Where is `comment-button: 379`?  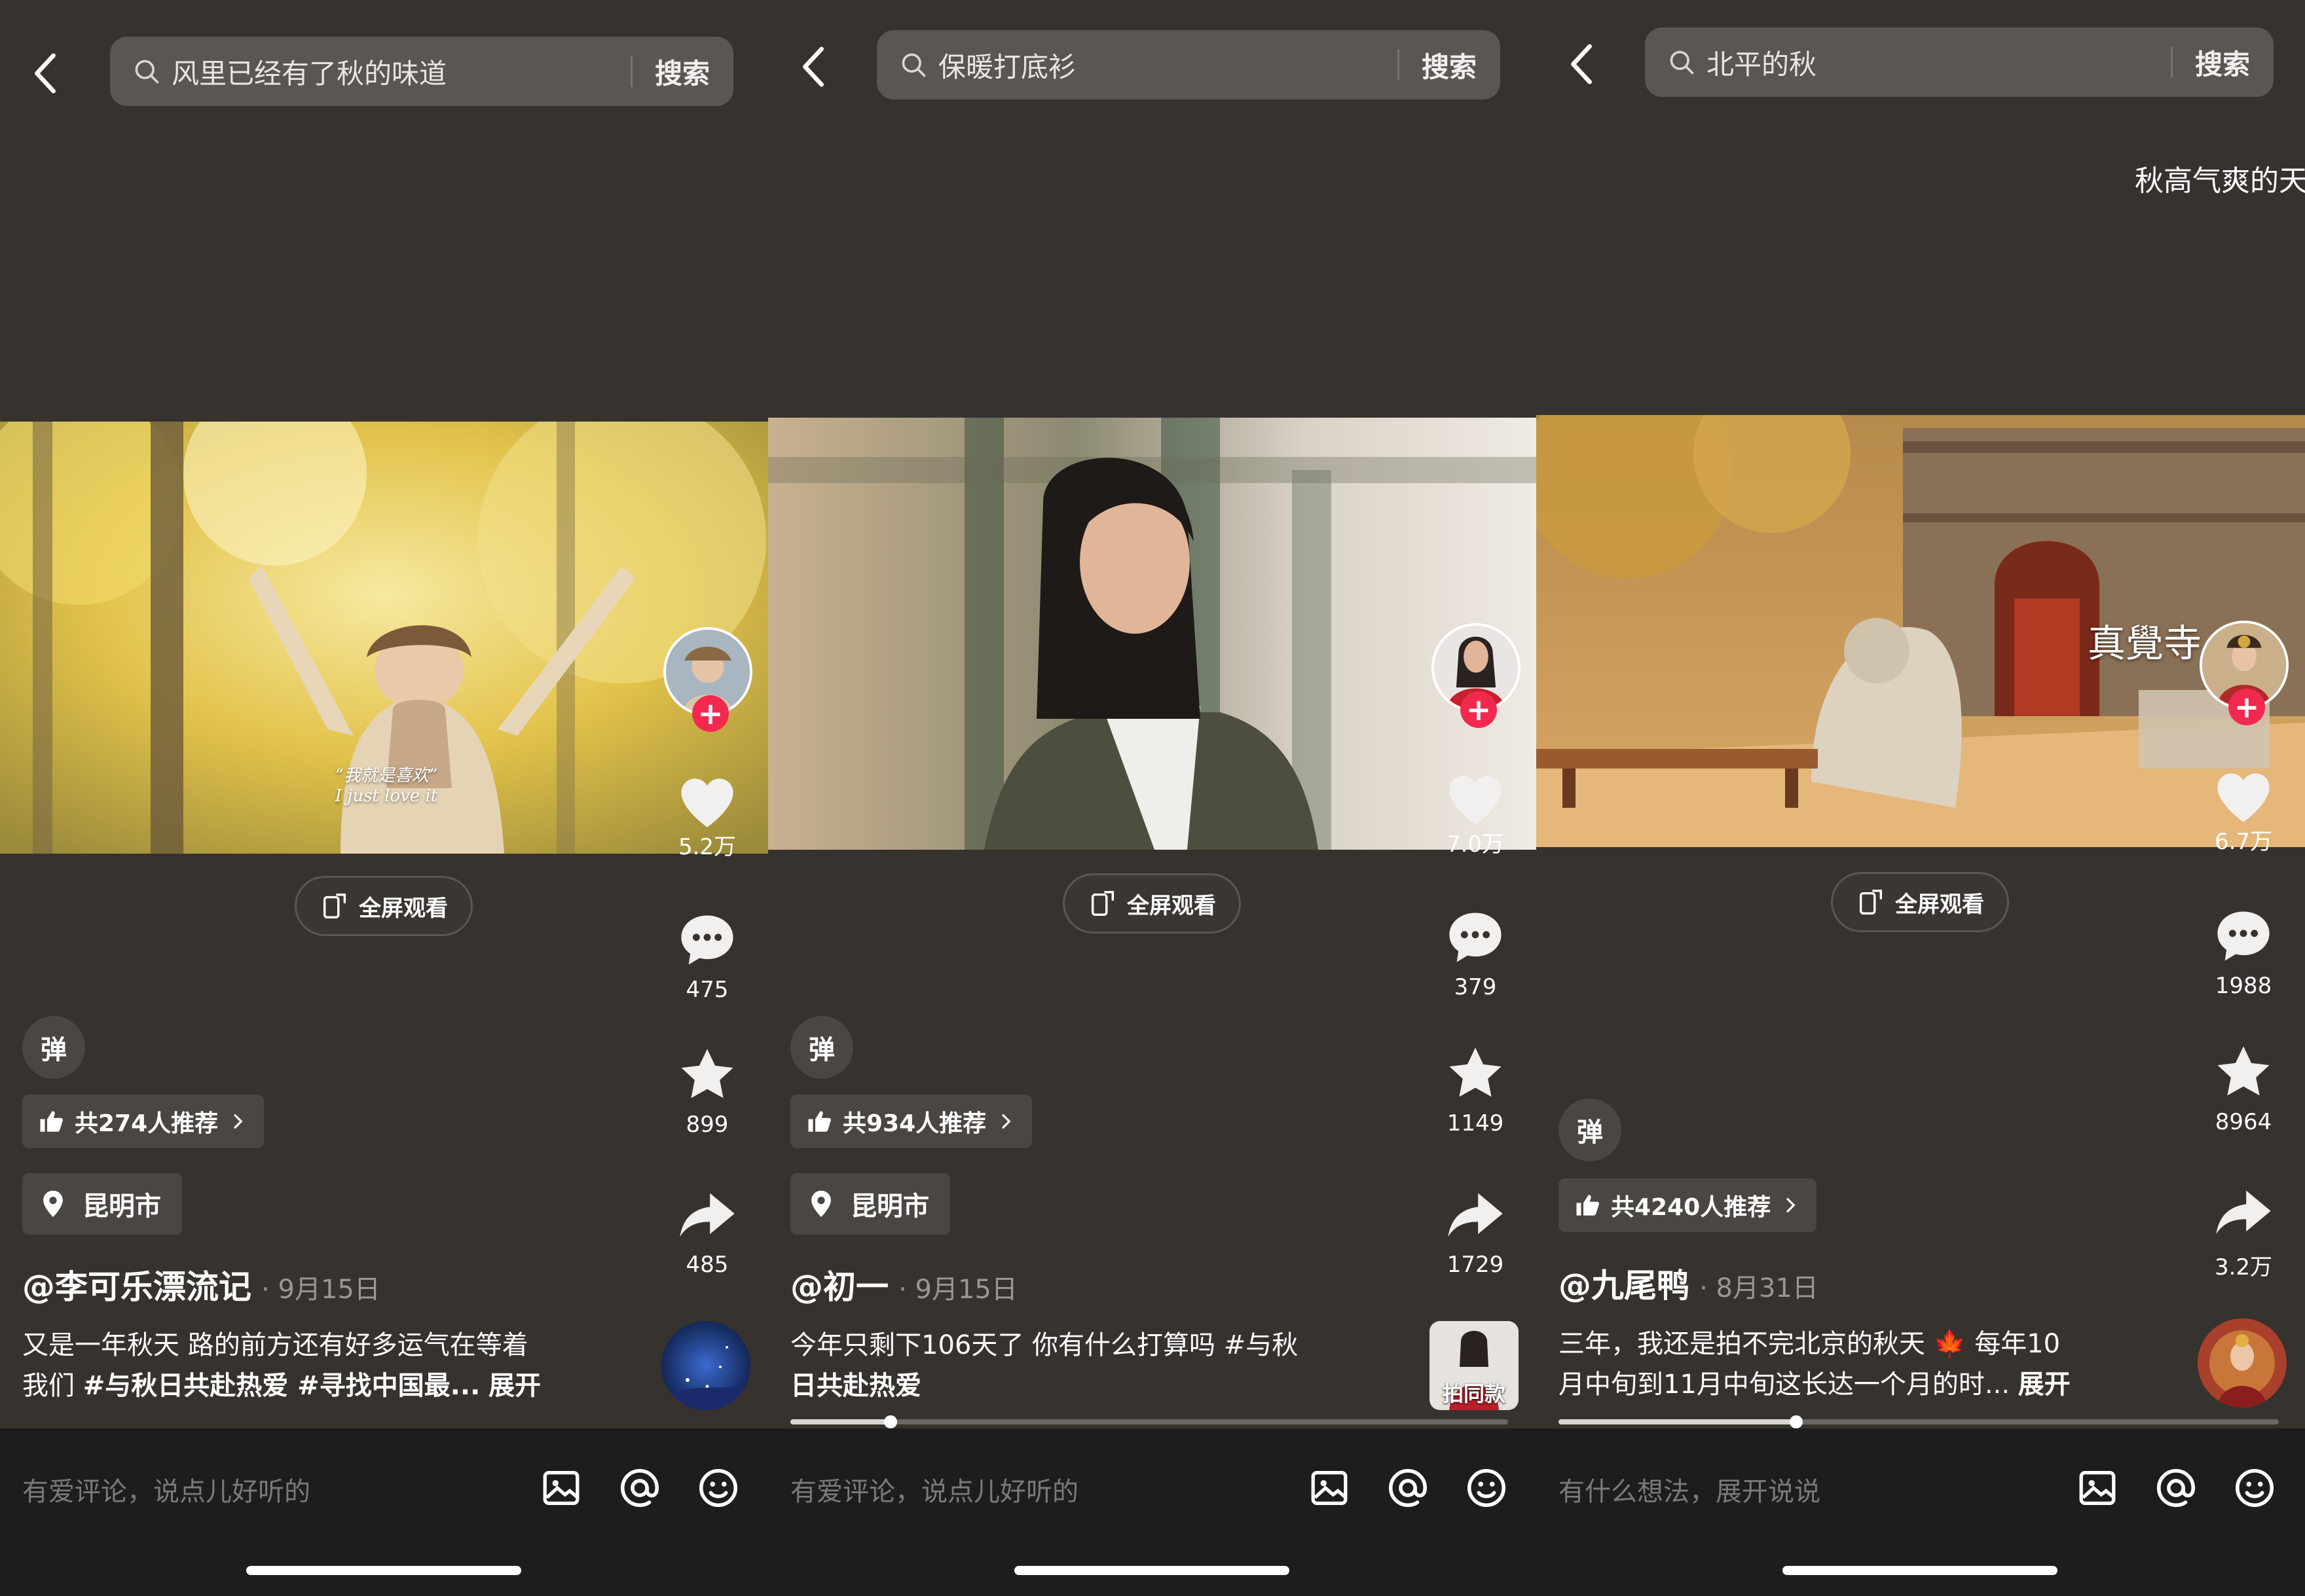 comment-button: 379 is located at coordinates (1475, 952).